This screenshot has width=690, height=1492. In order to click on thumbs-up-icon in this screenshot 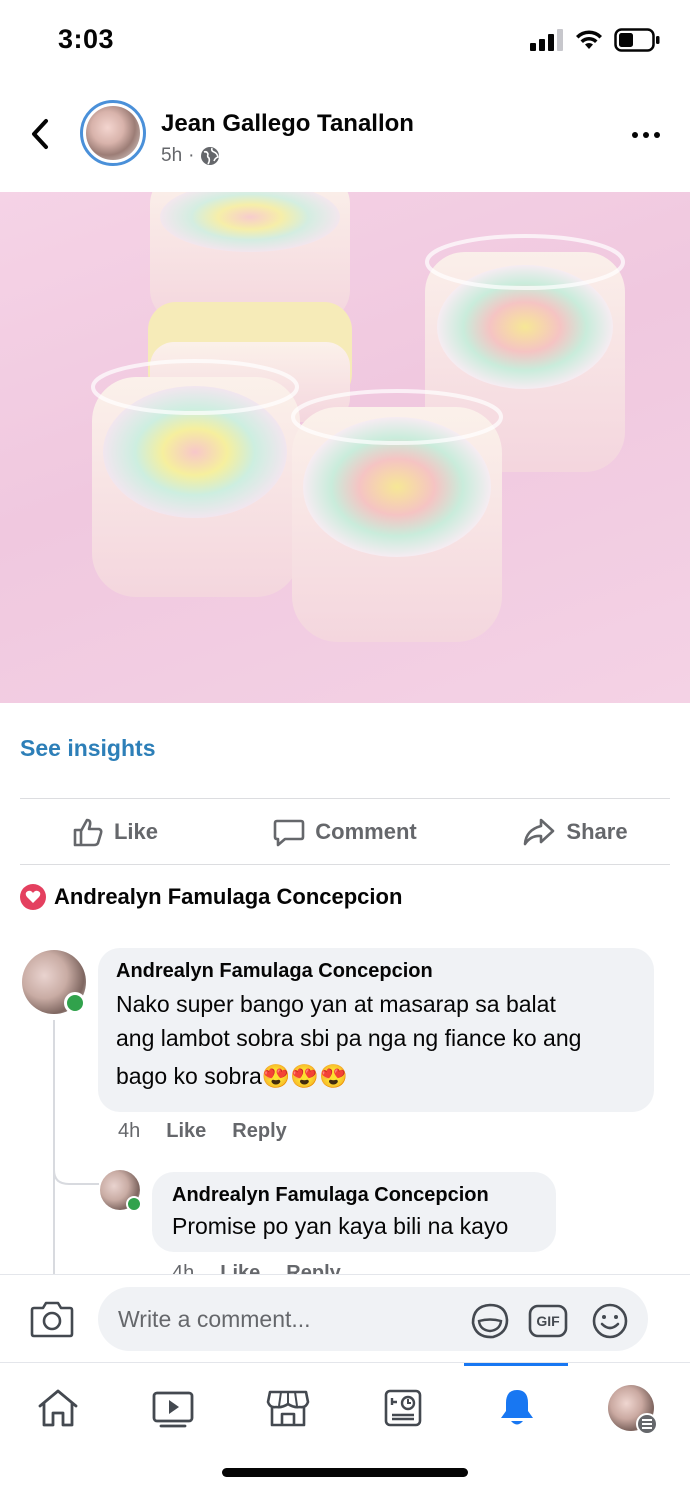, I will do `click(88, 832)`.